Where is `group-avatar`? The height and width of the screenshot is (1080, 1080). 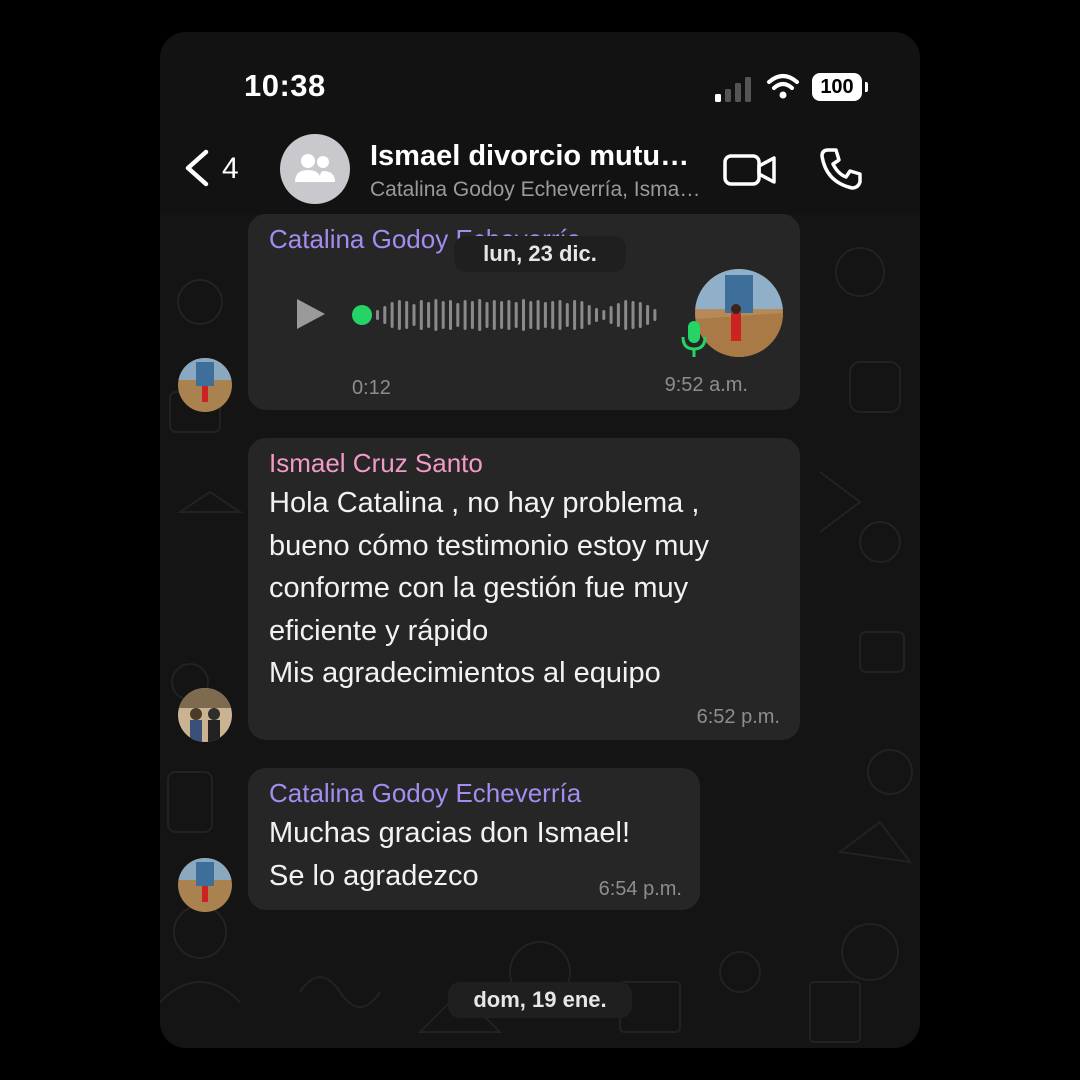
group-avatar is located at coordinates (315, 169).